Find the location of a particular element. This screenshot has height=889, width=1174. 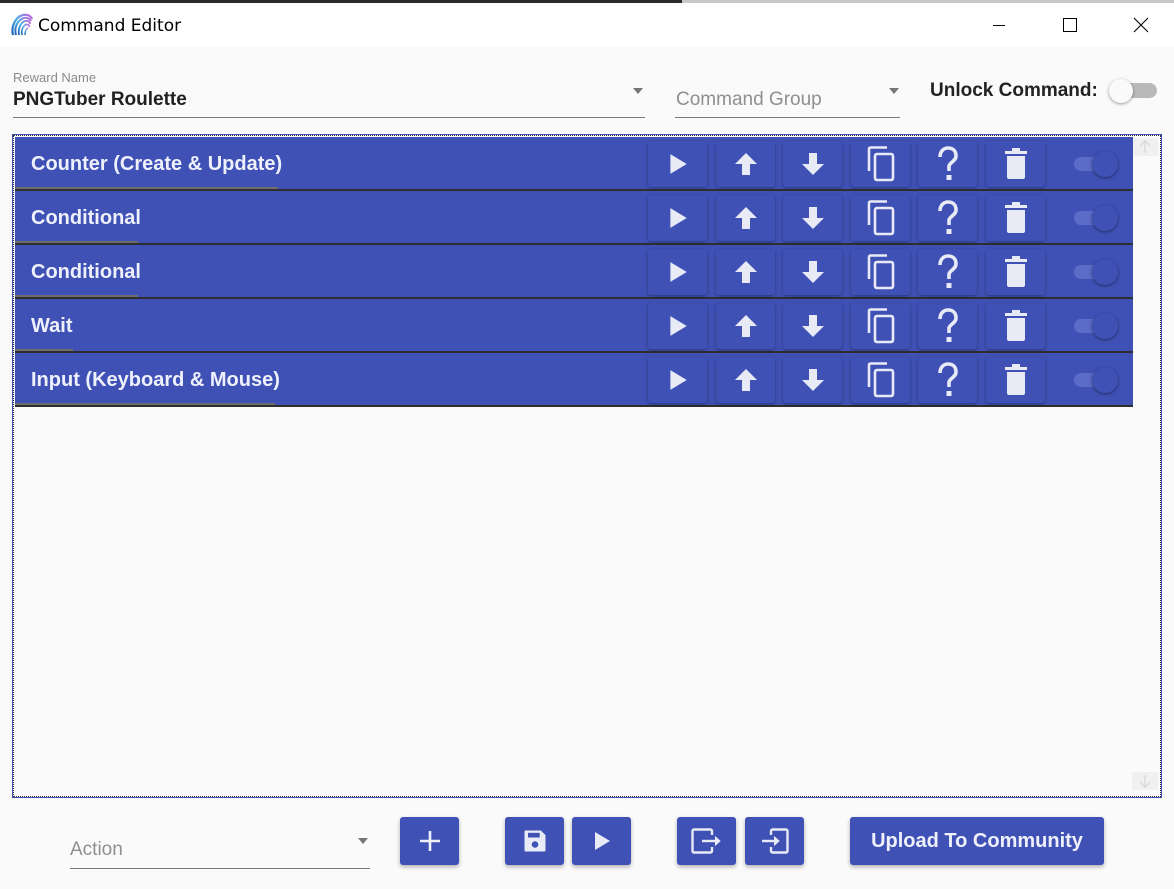

add-action-button is located at coordinates (429, 841).